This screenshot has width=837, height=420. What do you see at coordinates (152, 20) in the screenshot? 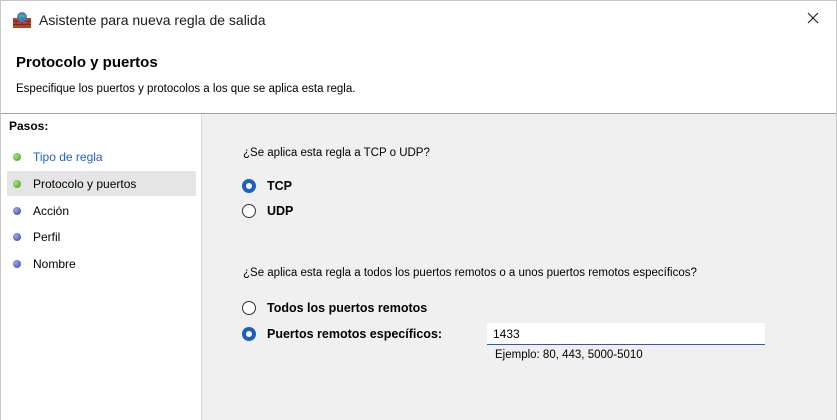
I see `window-title: Asistente para nueva regla de salida` at bounding box center [152, 20].